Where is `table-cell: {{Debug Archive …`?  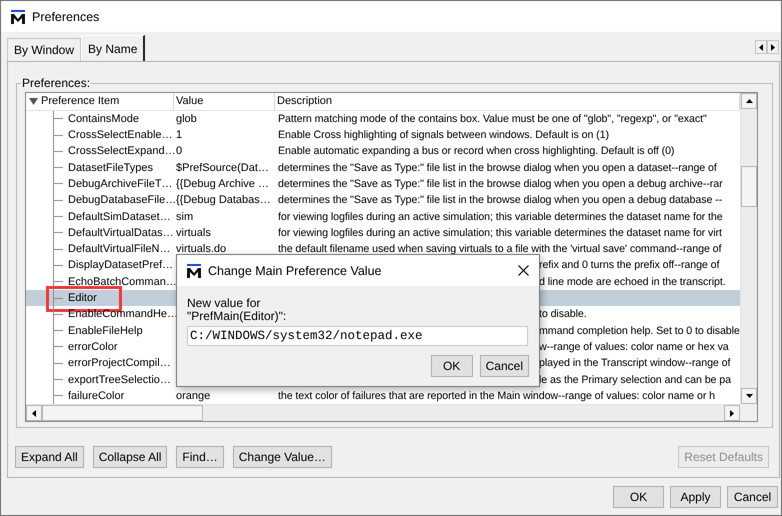 table-cell: {{Debug Archive … is located at coordinates (222, 184).